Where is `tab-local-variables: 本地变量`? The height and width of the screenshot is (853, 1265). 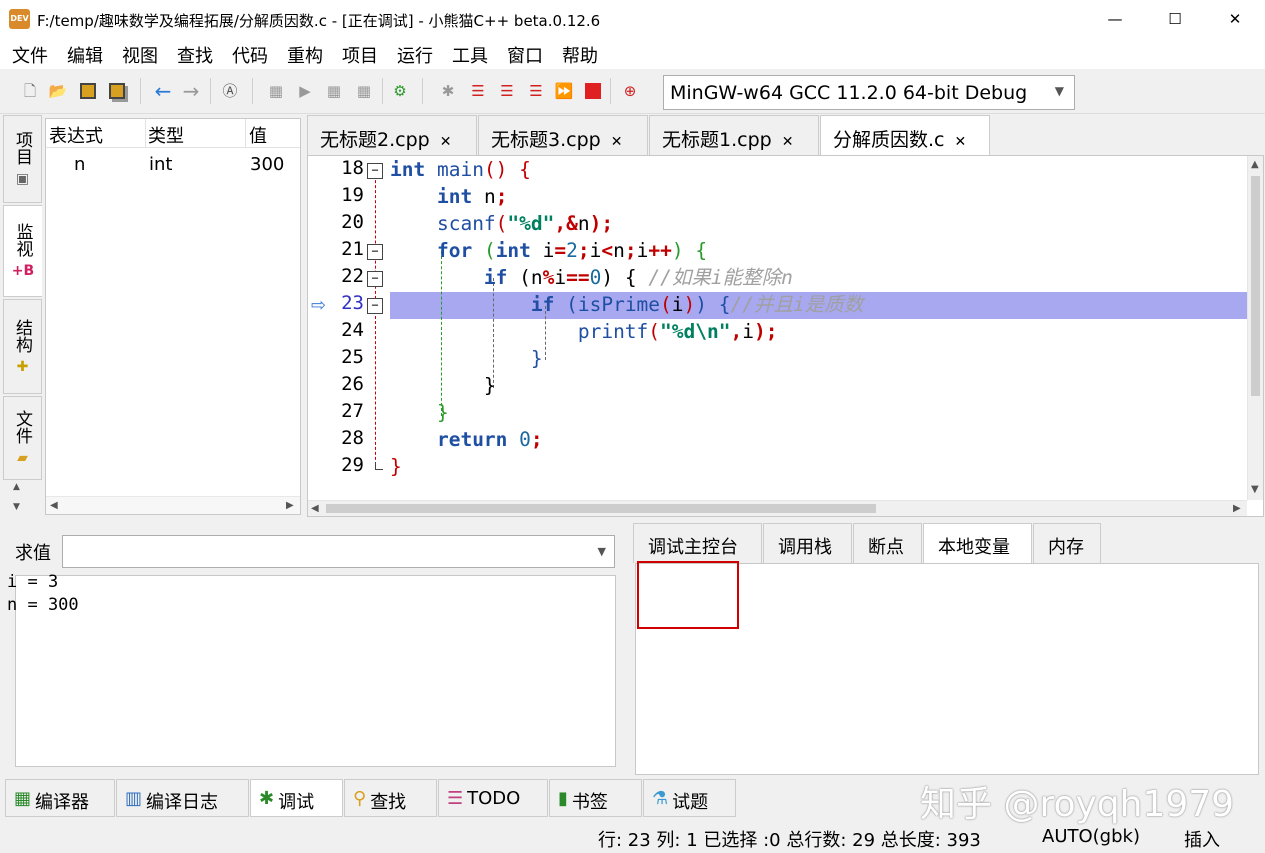
tab-local-variables: 本地变量 is located at coordinates (977, 543).